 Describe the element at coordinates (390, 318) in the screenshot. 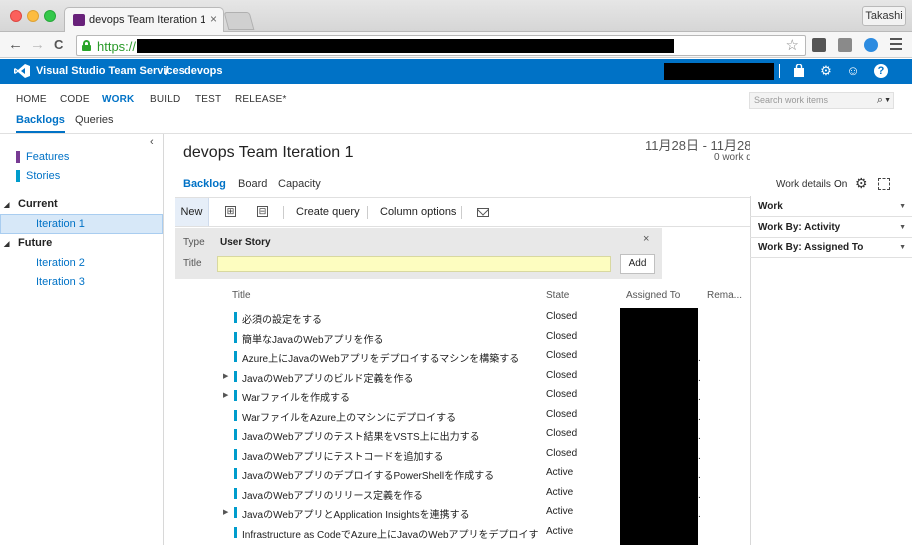

I see `row-title: 必須の設定をする` at that location.